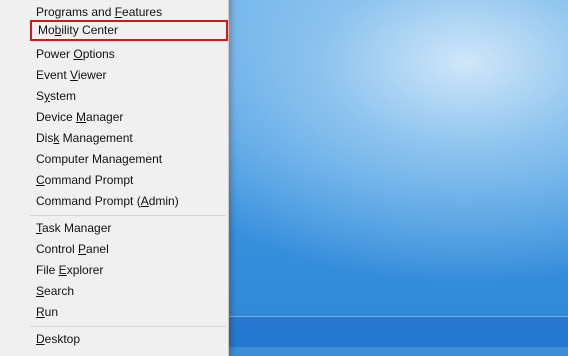 This screenshot has height=356, width=568. Describe the element at coordinates (126, 291) in the screenshot. I see `menu-item-search: Search` at that location.